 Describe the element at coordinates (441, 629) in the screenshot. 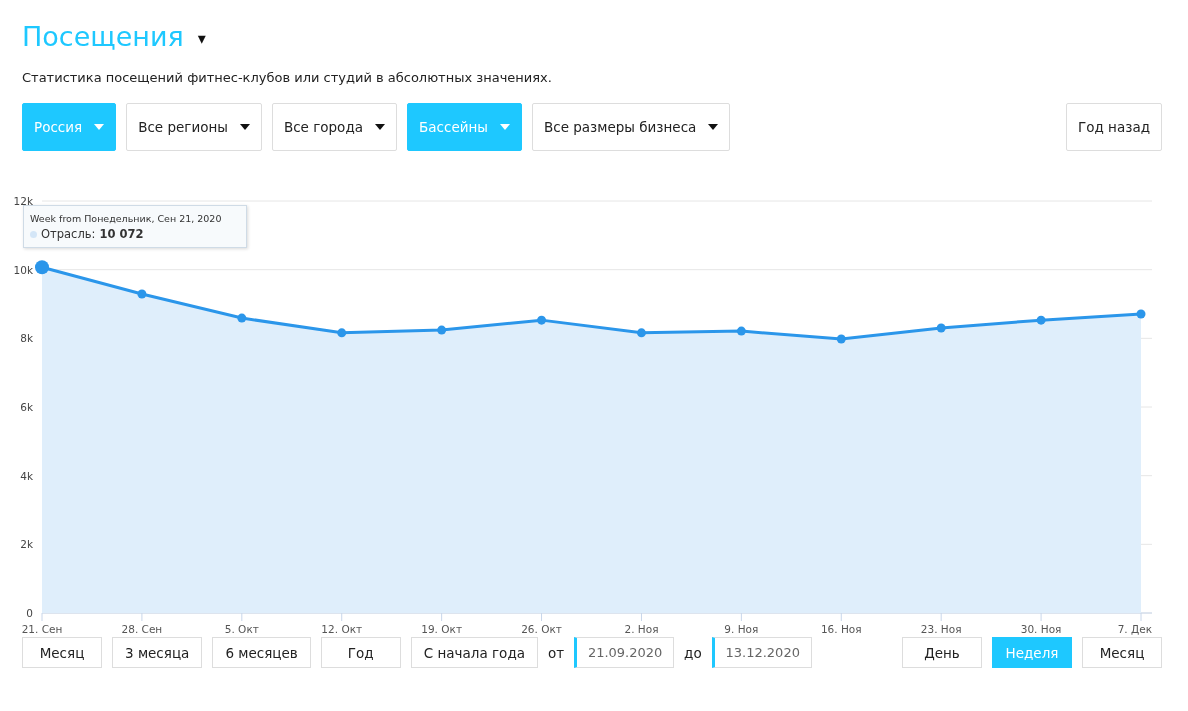

I see `x-axis-label: 19. Окт` at that location.